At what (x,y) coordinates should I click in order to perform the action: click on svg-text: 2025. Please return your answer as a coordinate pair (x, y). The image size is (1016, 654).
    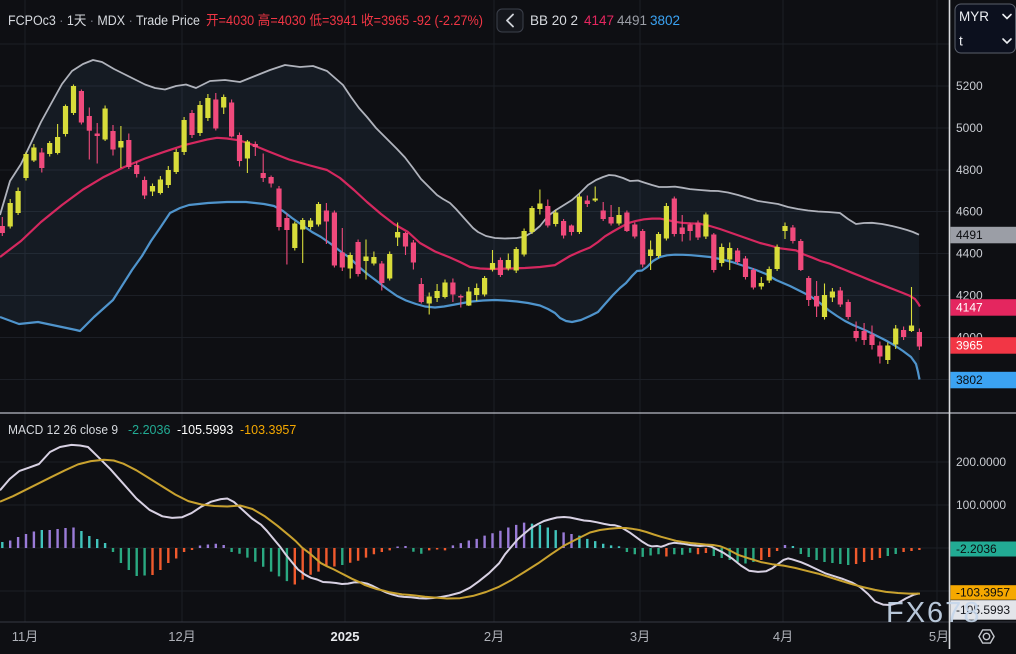
    Looking at the image, I should click on (345, 636).